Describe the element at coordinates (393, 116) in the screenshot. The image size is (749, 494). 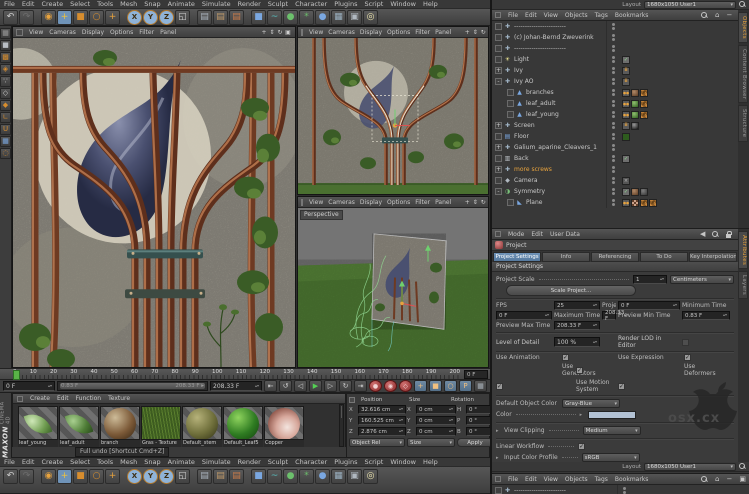
I see `pipe-tree-scene` at that location.